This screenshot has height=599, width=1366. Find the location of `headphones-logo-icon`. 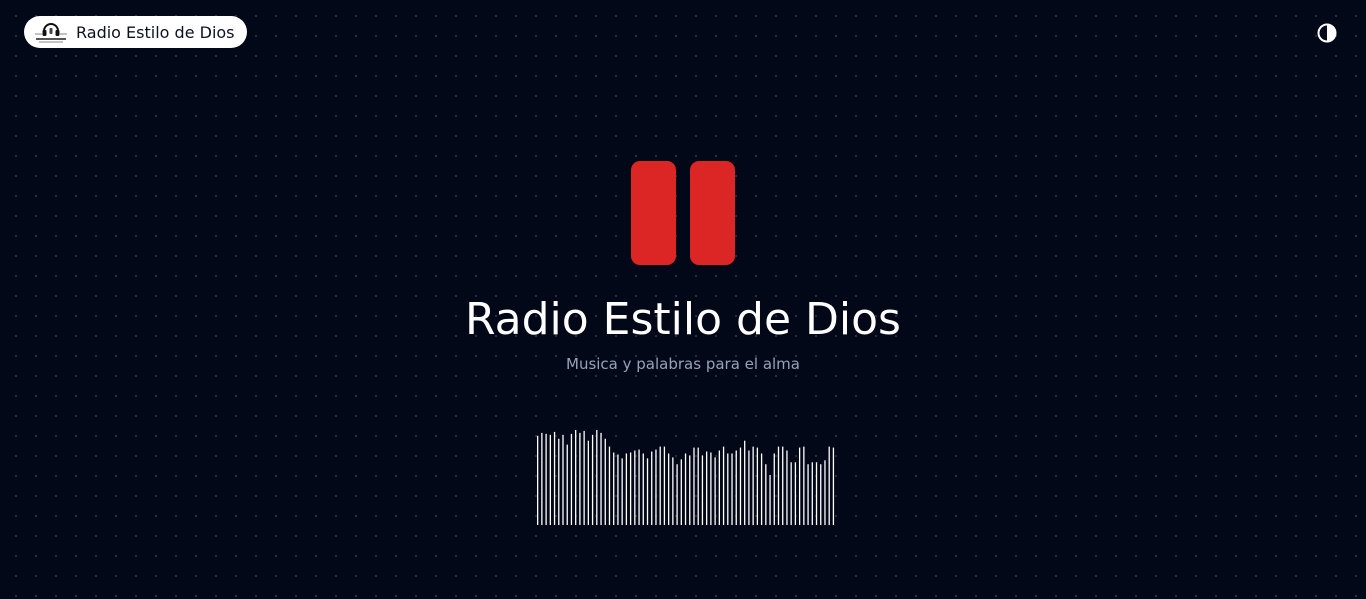

headphones-logo-icon is located at coordinates (51, 33).